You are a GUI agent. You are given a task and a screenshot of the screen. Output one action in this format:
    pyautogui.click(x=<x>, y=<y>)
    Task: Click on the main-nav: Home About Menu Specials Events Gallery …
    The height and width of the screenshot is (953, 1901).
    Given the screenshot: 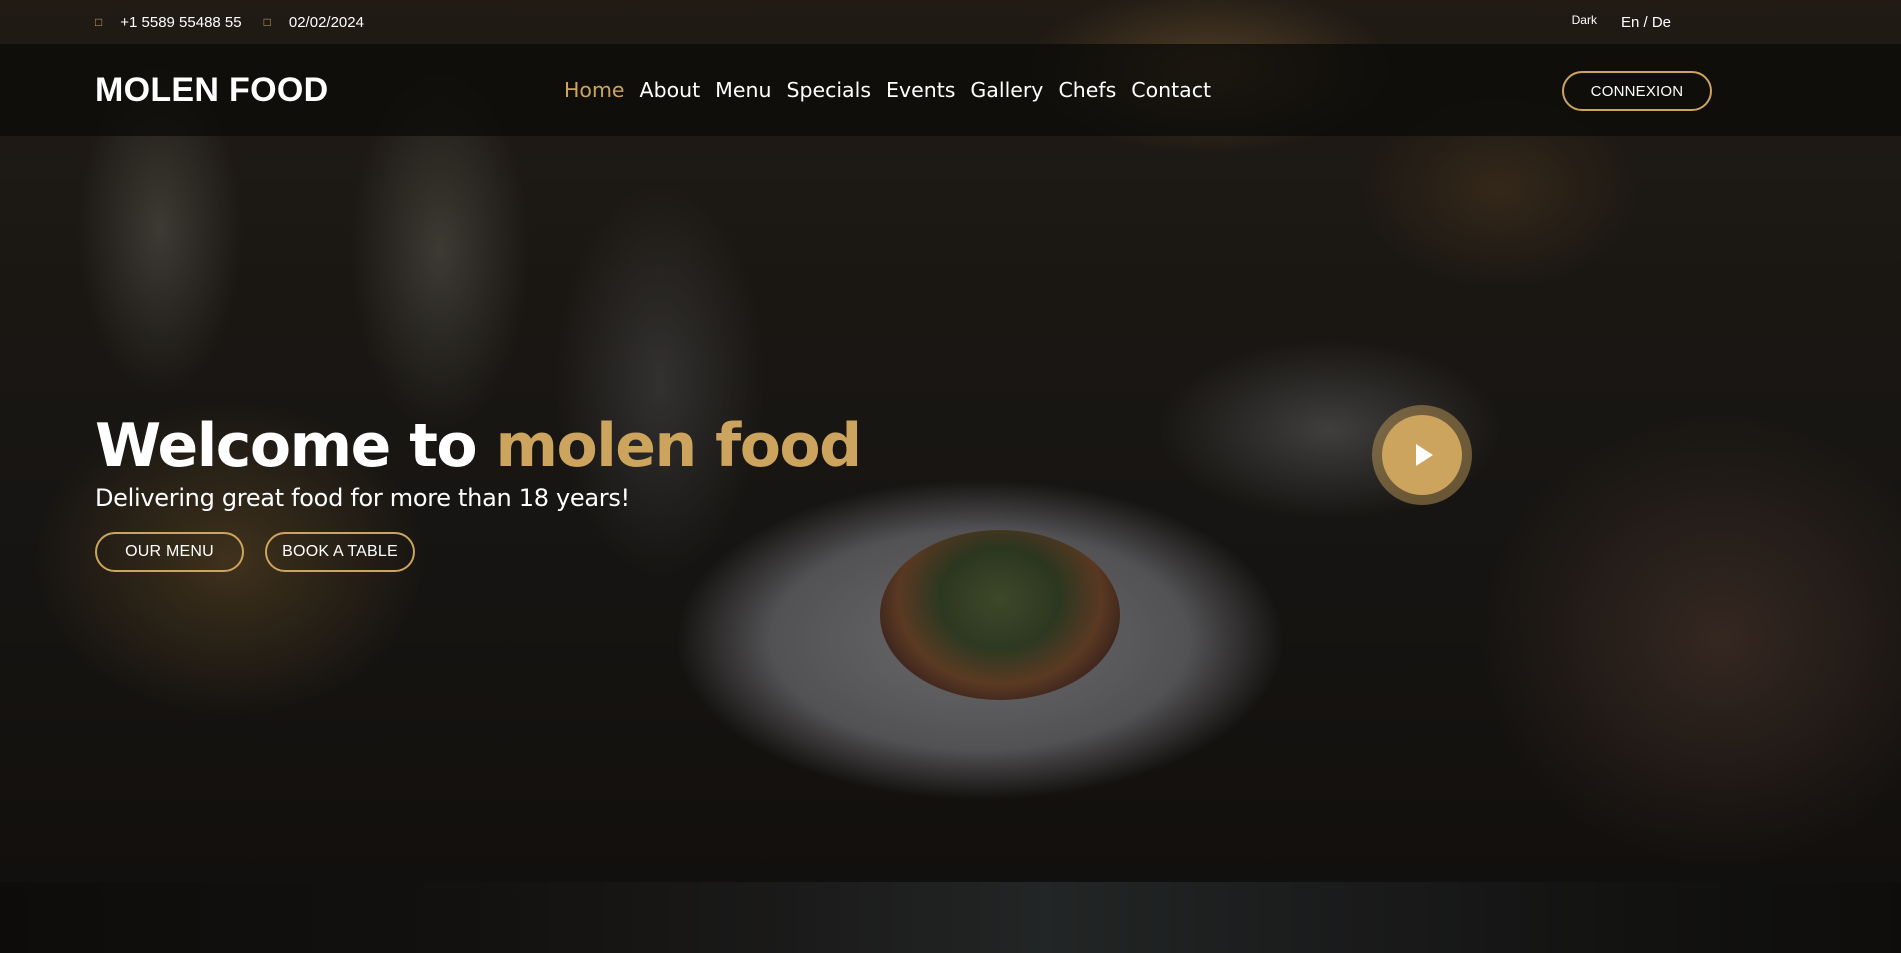 What is the action you would take?
    pyautogui.click(x=895, y=90)
    